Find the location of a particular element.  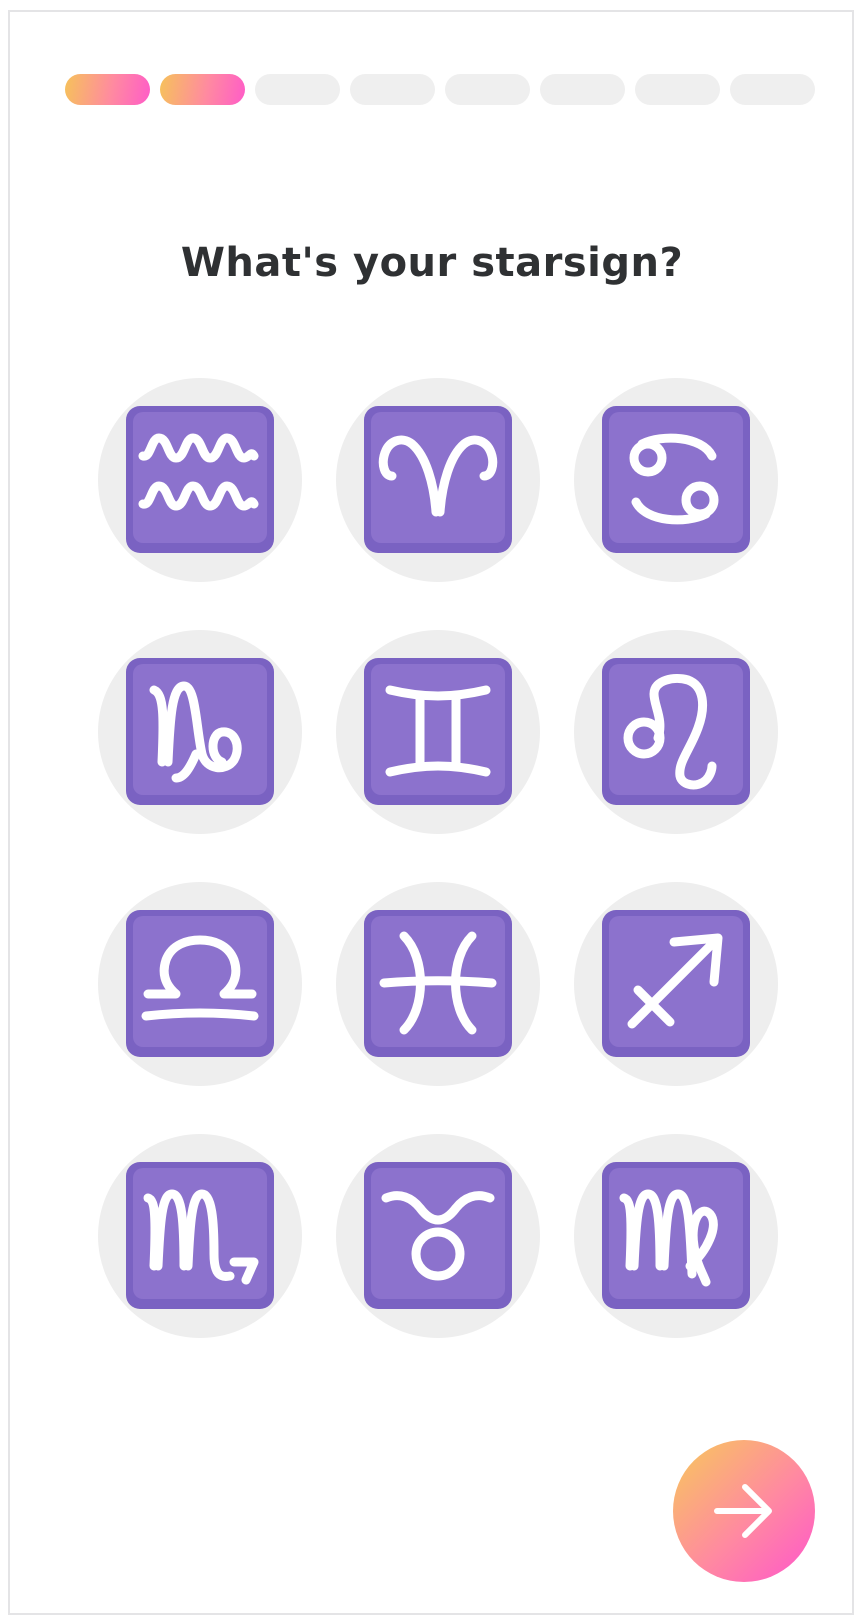

scorpio-icon is located at coordinates (201, 1237).